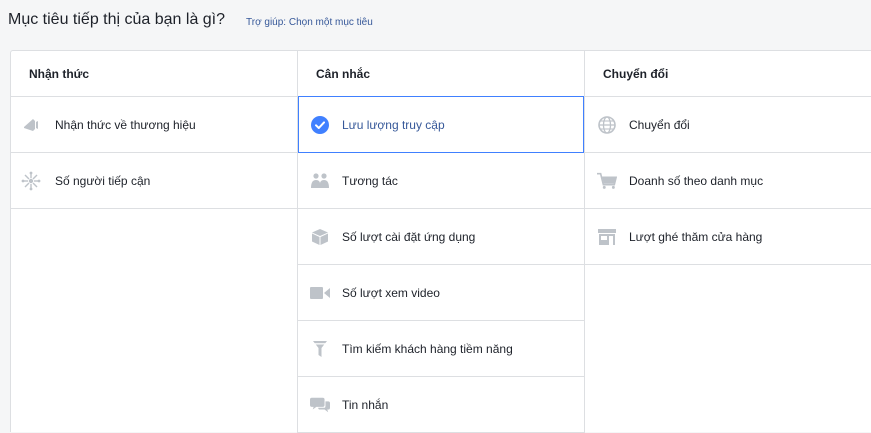  I want to click on objective-catalog-sales: Doanh số theo danh mục, so click(728, 181).